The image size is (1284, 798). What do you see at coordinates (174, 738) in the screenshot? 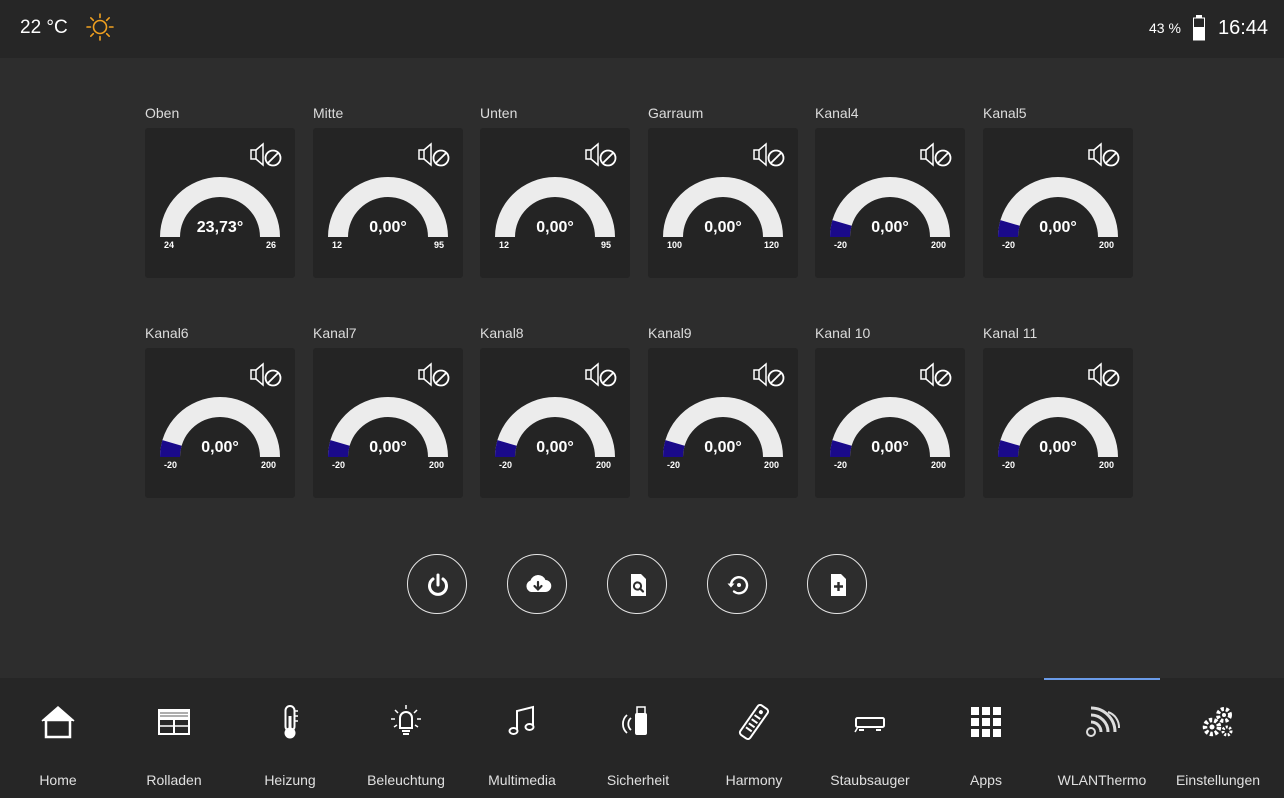
I see `nav-rolladen: Rolladen` at bounding box center [174, 738].